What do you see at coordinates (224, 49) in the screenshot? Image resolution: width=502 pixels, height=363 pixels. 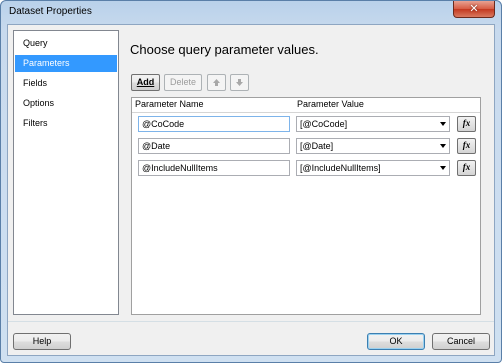 I see `page-title: Choose query parameter values.` at bounding box center [224, 49].